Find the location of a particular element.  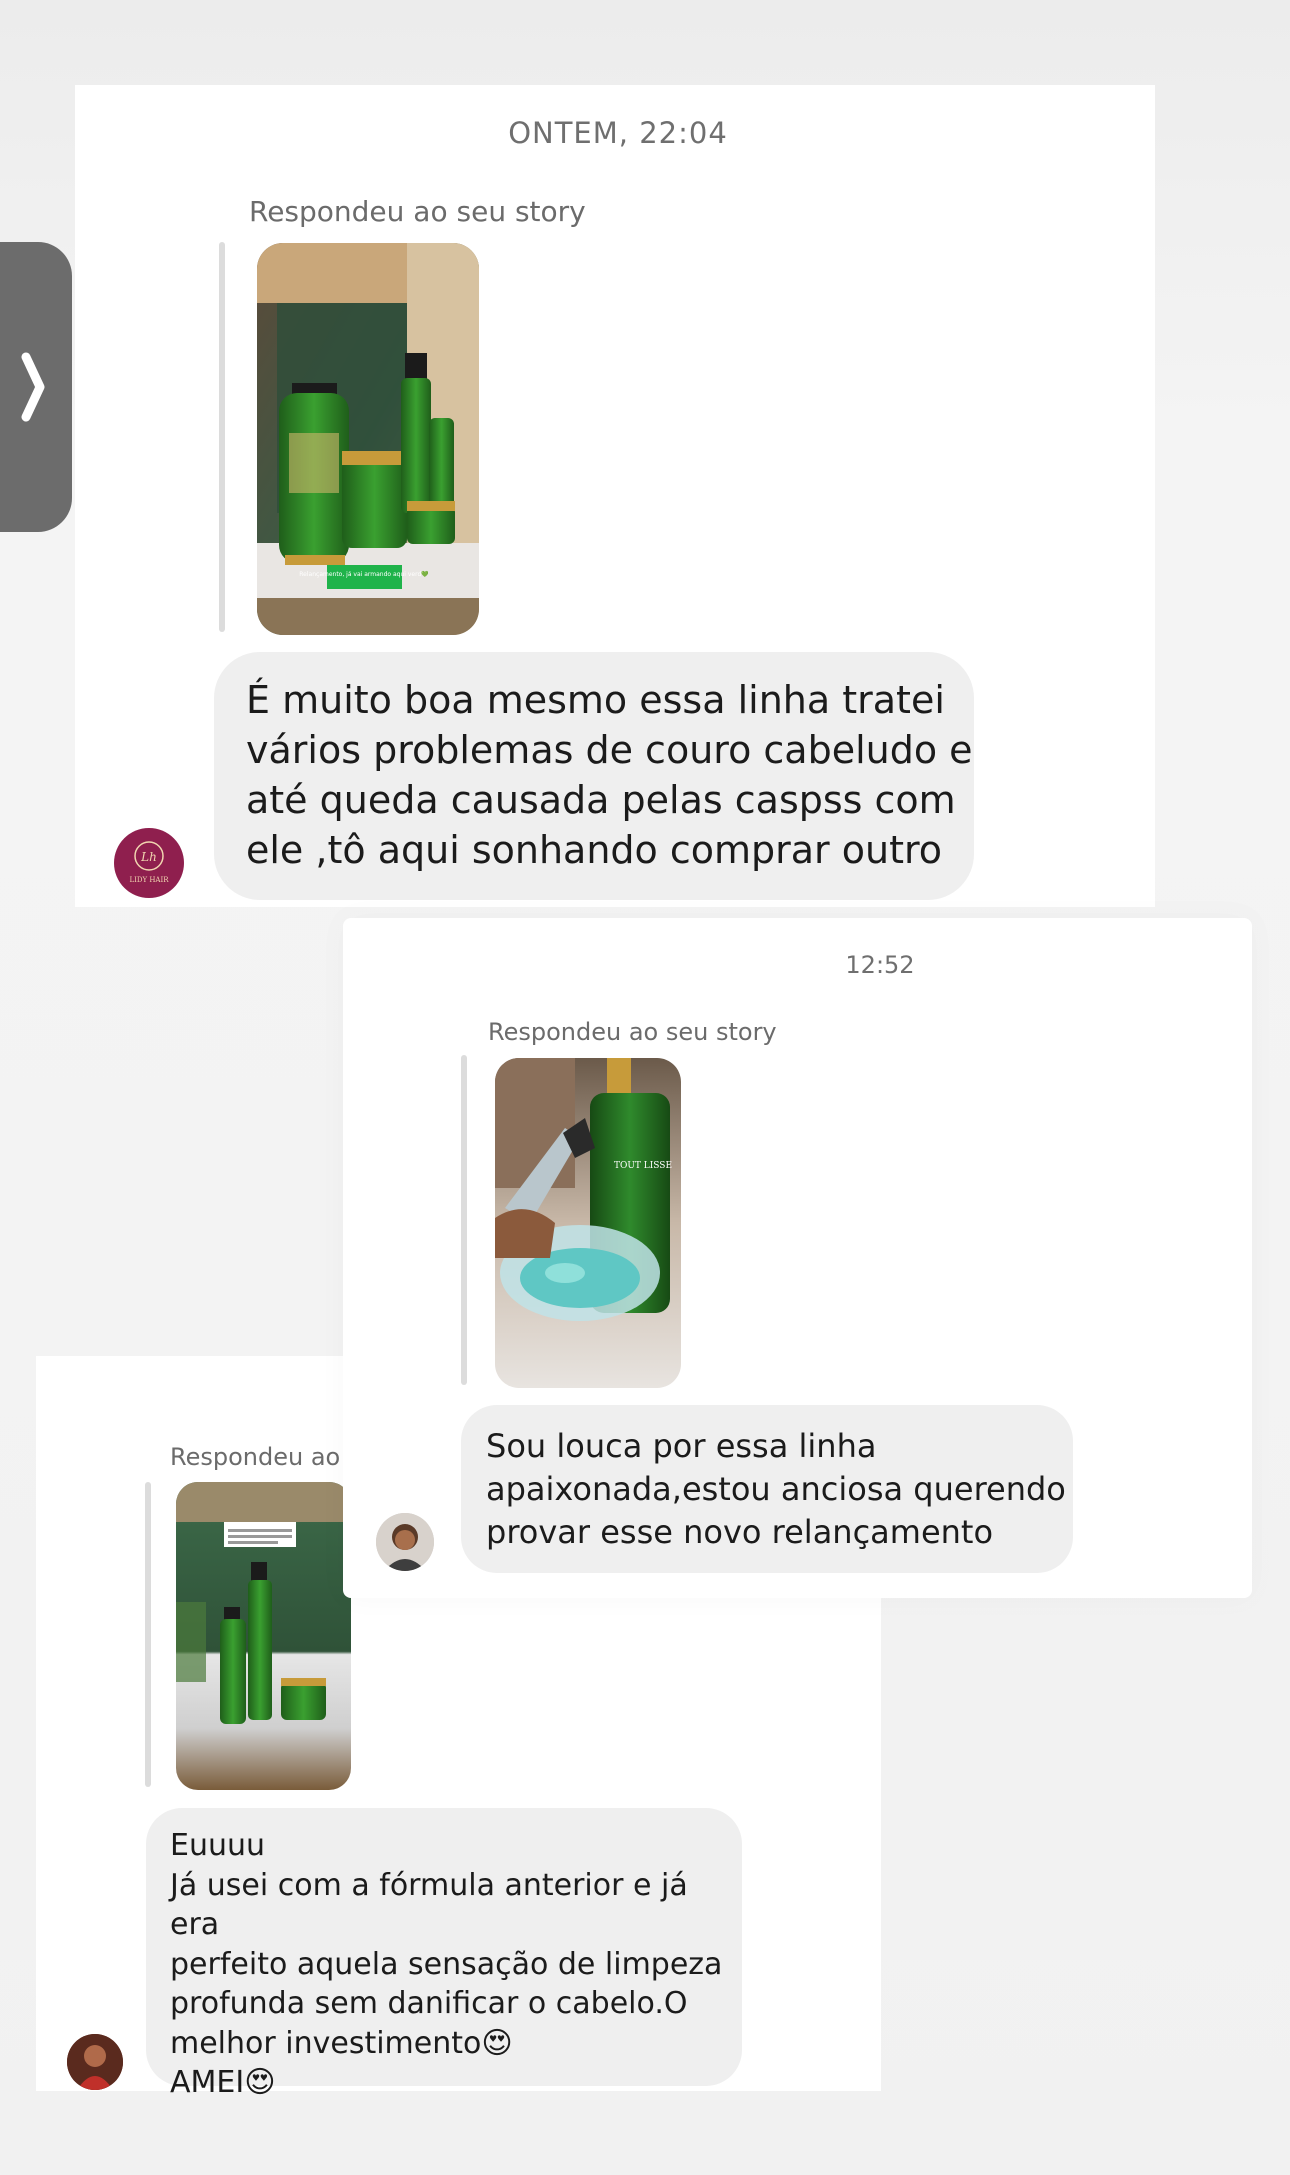

side-panel-handle is located at coordinates (36, 387).